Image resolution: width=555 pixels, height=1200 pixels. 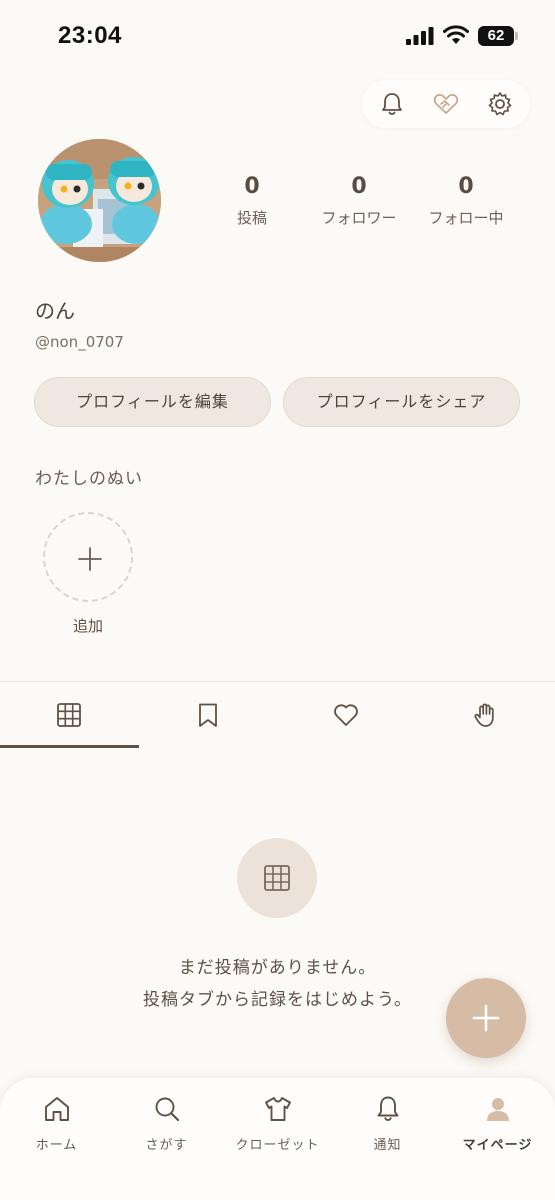 I want to click on bookmark-icon, so click(x=208, y=715).